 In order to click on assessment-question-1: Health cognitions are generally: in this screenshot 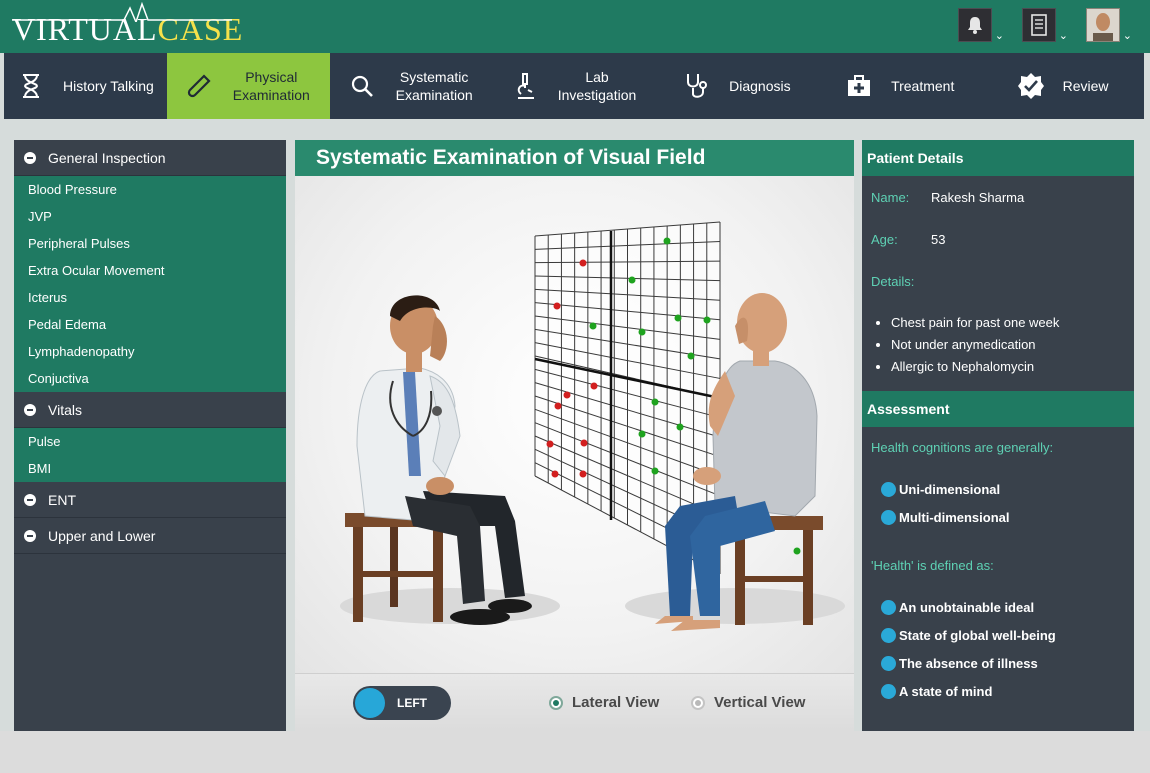, I will do `click(962, 447)`.